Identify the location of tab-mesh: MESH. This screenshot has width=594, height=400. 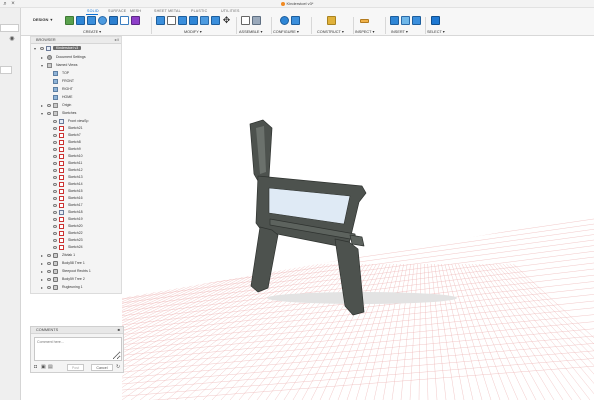
(135, 11).